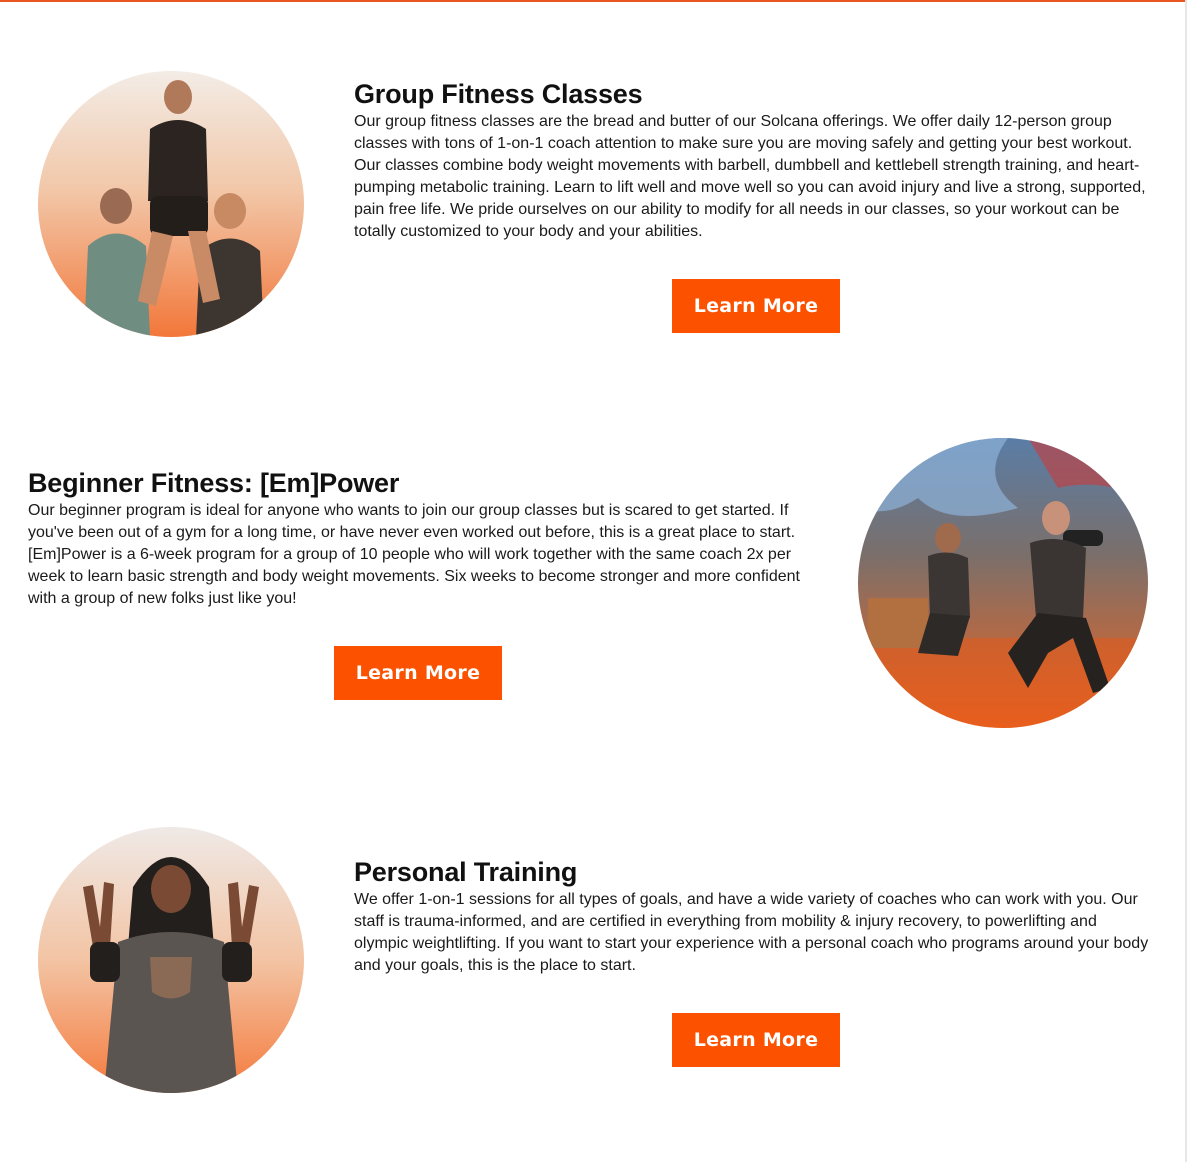  I want to click on group-fitness-image, so click(171, 204).